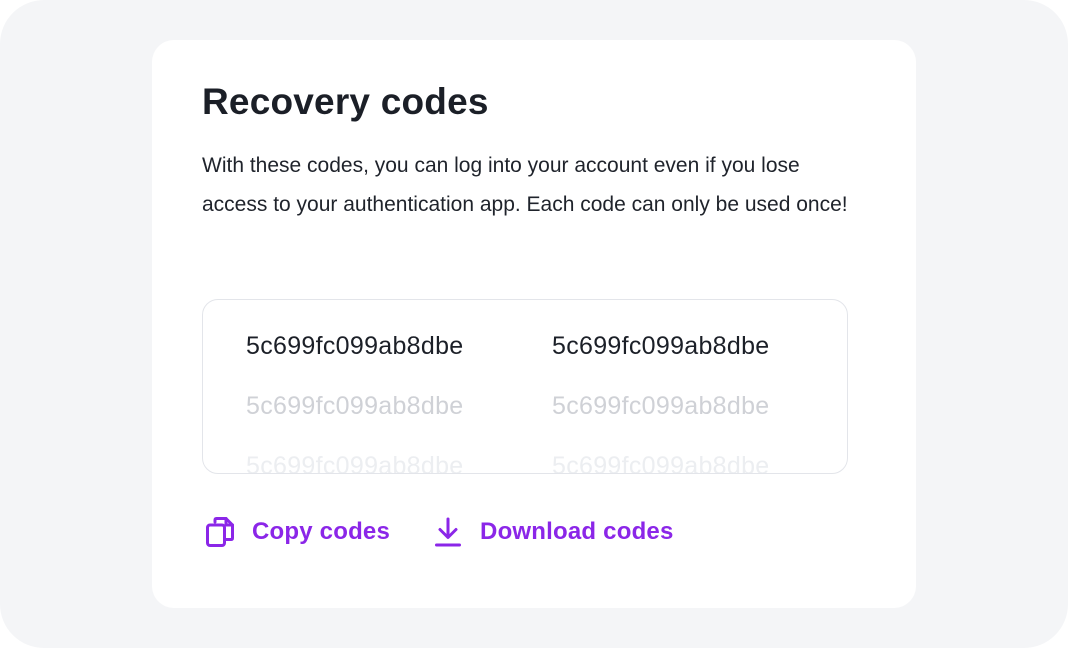 Image resolution: width=1068 pixels, height=648 pixels. I want to click on download-icon, so click(448, 532).